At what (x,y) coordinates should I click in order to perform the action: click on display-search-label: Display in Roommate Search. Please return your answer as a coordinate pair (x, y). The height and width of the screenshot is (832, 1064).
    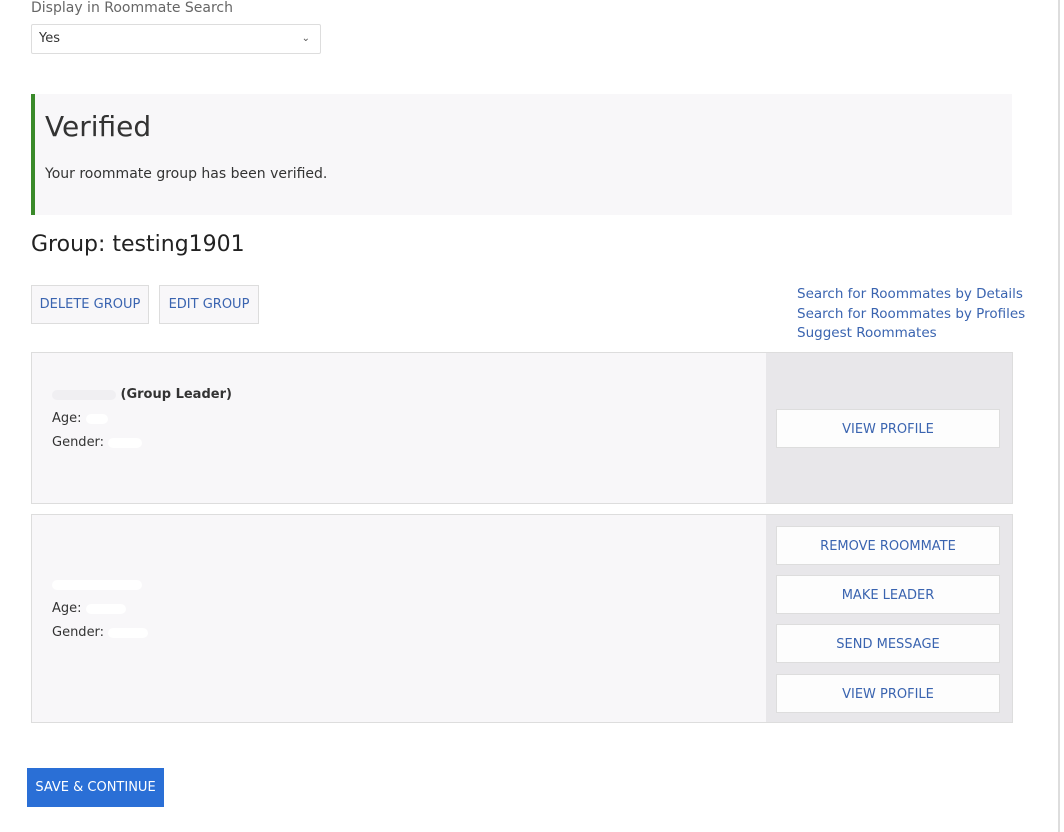
    Looking at the image, I should click on (132, 8).